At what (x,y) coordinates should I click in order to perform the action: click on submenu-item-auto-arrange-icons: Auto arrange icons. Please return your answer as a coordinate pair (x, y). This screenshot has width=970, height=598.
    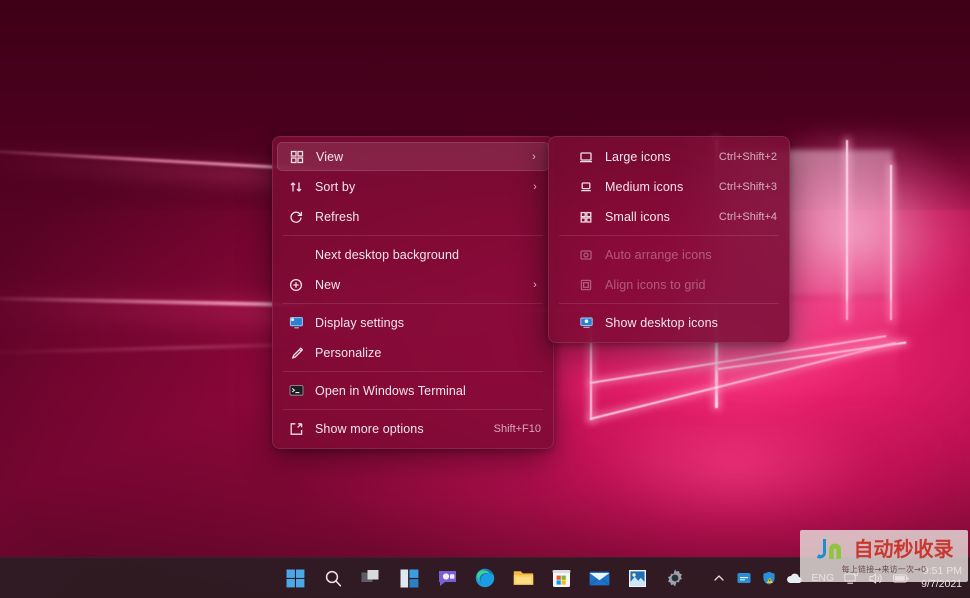
    Looking at the image, I should click on (669, 254).